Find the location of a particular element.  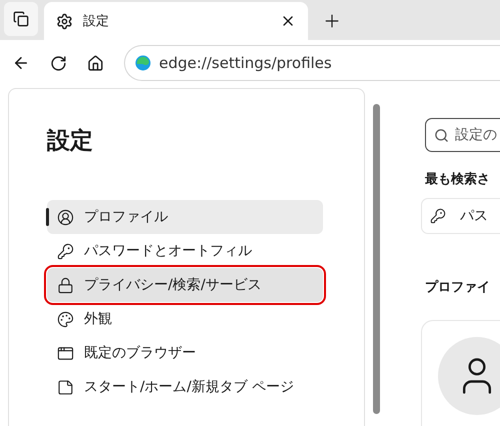

section-heading: 最も検索さ is located at coordinates (458, 179).